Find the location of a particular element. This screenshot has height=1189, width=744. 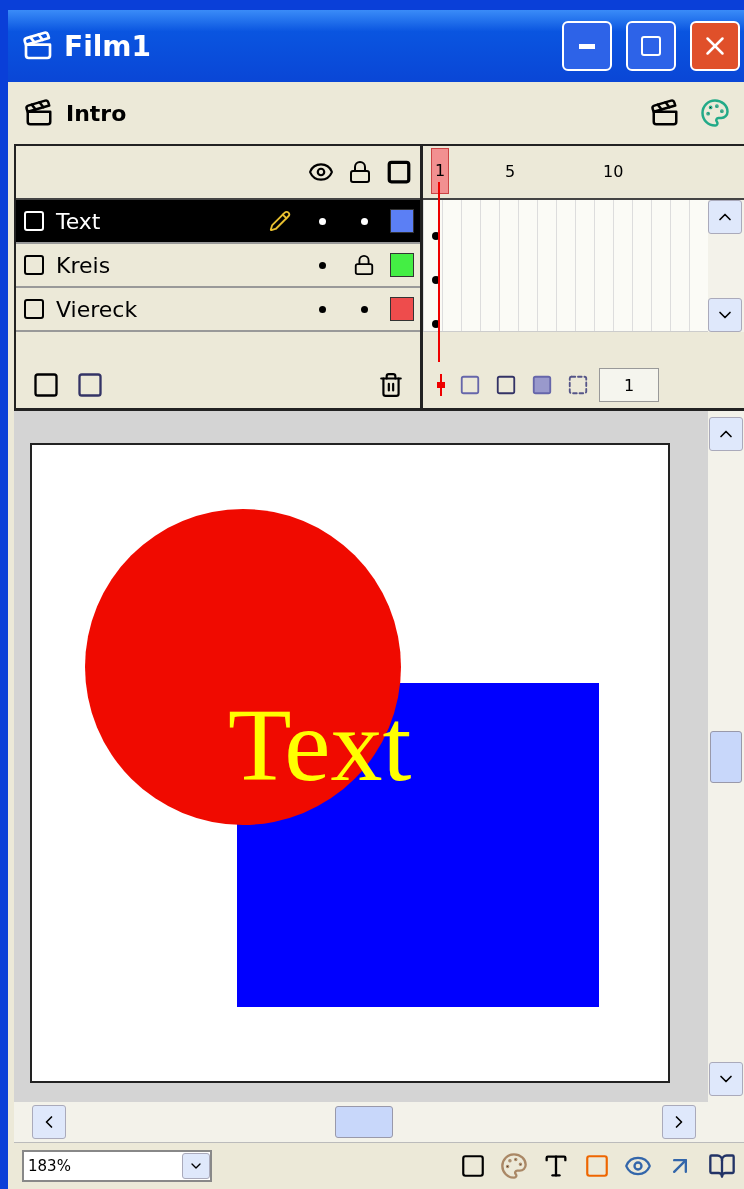

layer-name: Viereck is located at coordinates (97, 309).